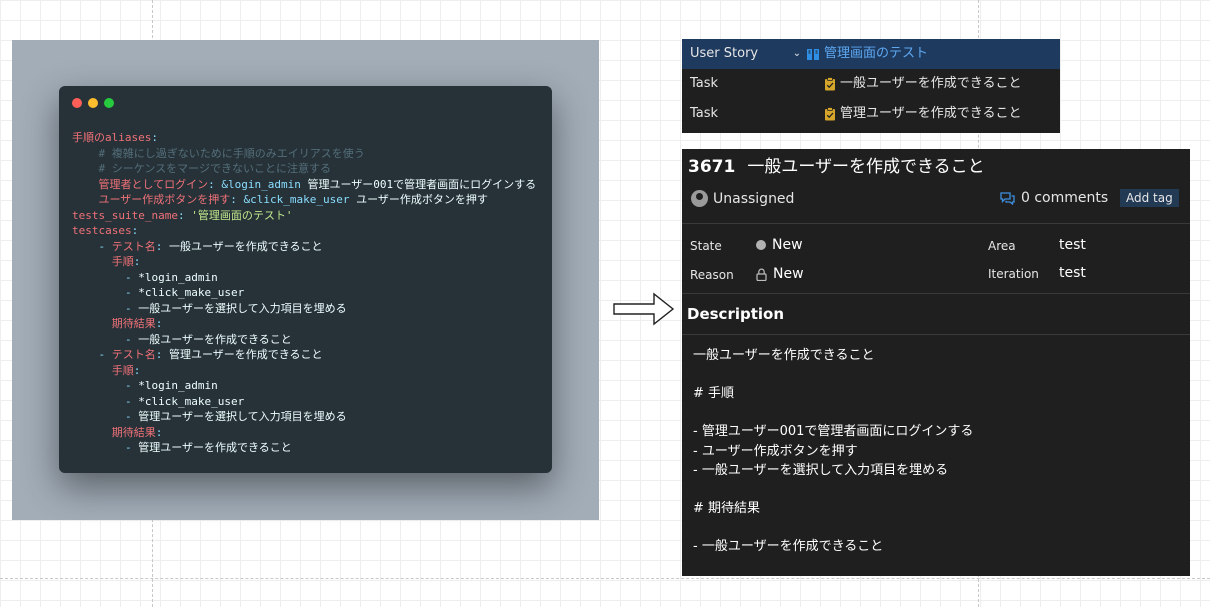  What do you see at coordinates (865, 167) in the screenshot?
I see `work-item-title-text: 一般ユーザーを作成できること` at bounding box center [865, 167].